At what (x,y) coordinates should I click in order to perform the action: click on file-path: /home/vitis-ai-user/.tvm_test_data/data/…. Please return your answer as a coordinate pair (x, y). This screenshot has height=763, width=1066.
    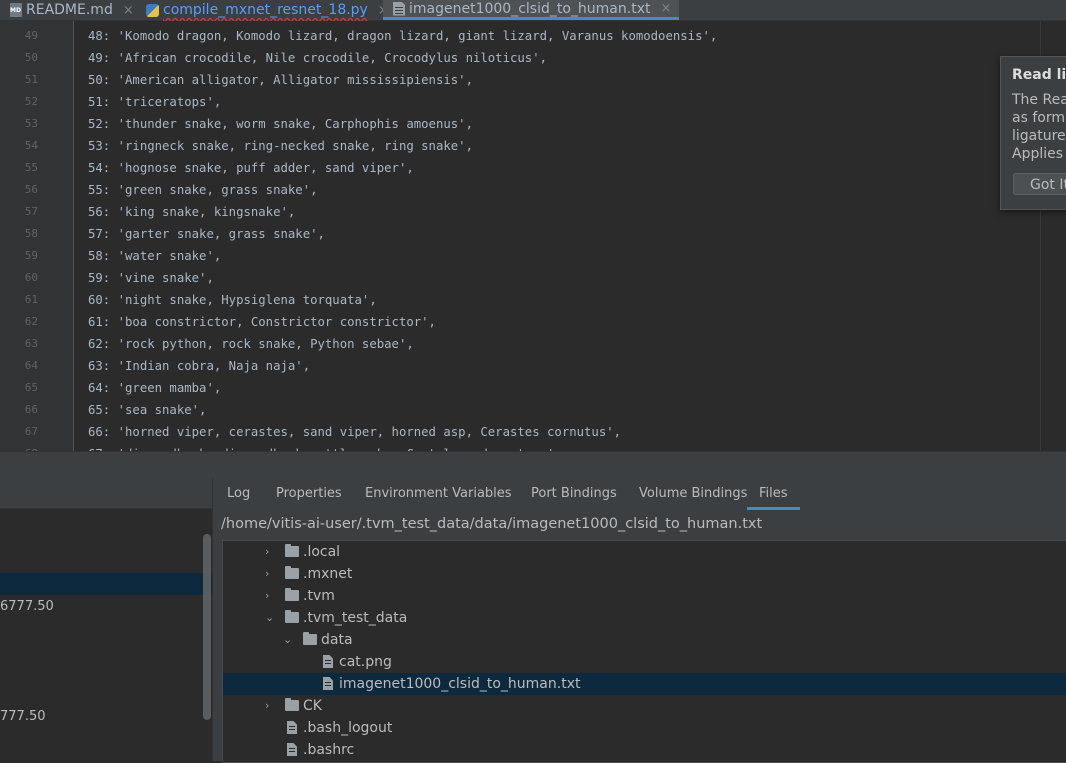
    Looking at the image, I should click on (492, 524).